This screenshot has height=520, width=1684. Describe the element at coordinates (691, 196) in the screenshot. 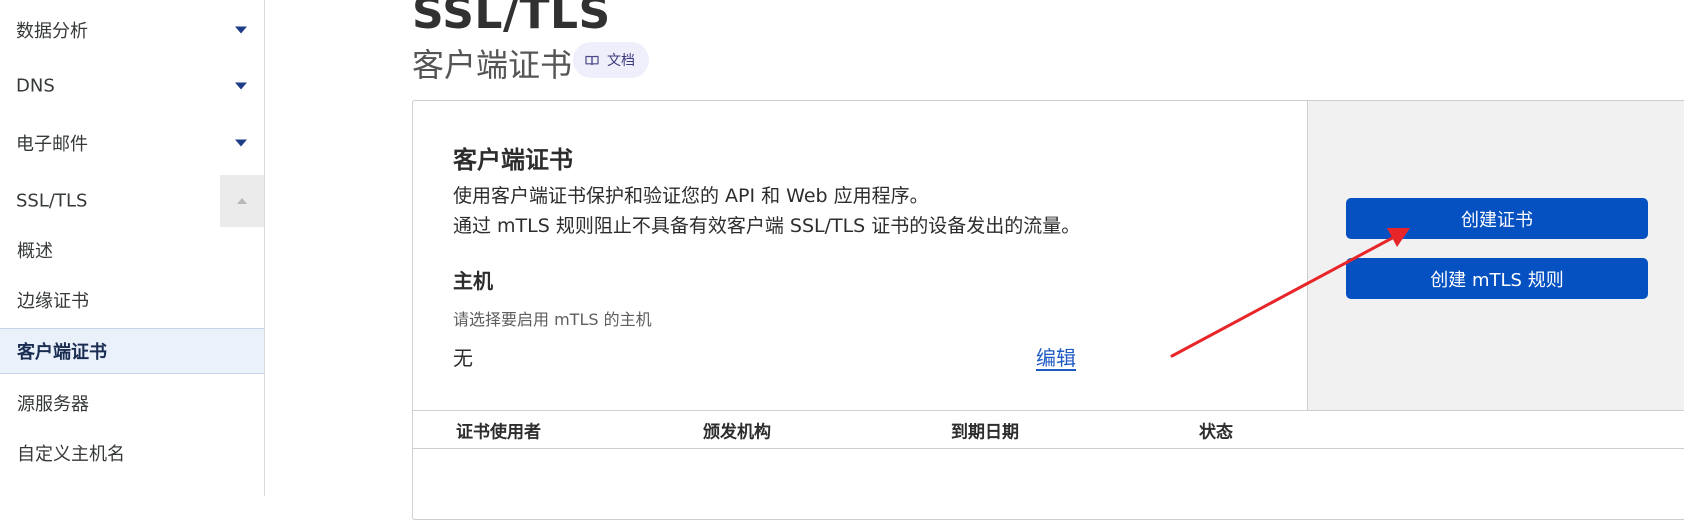

I see `card-description: 使用客户端证书保护和验证您的 API 和 Web 应用程序。` at that location.